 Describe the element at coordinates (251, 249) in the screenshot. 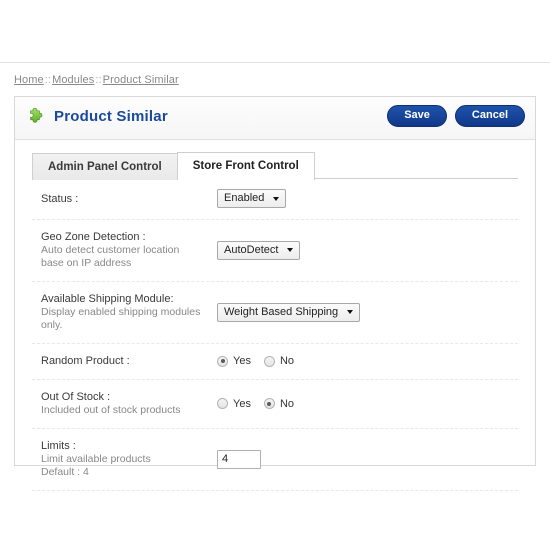

I see `geo-zone-detection-select-value: AutoDetect` at that location.